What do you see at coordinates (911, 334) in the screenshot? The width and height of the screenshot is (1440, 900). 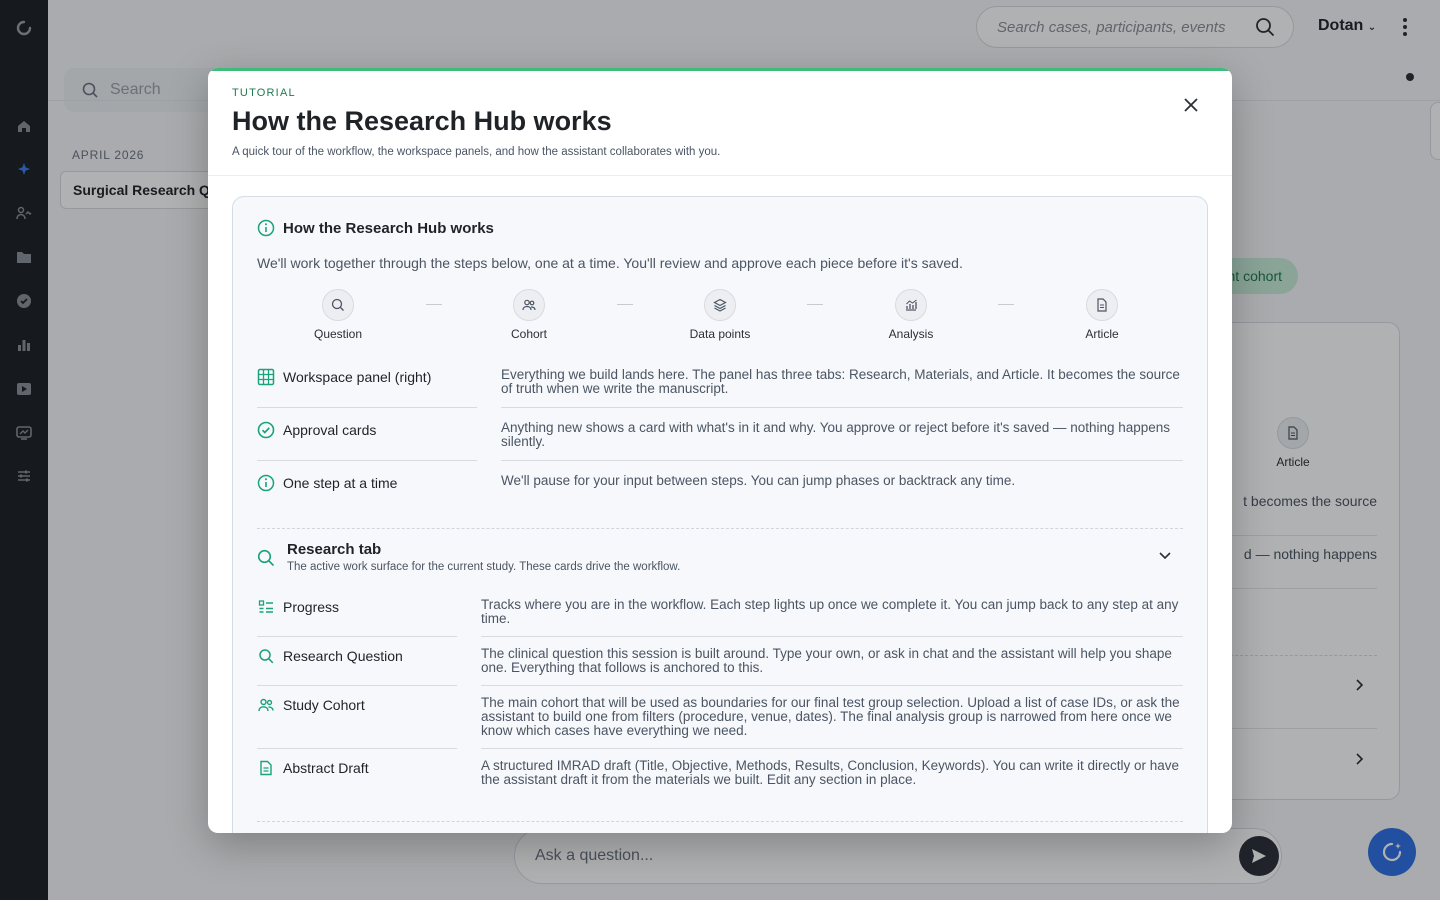 I see `step-label: Analysis` at bounding box center [911, 334].